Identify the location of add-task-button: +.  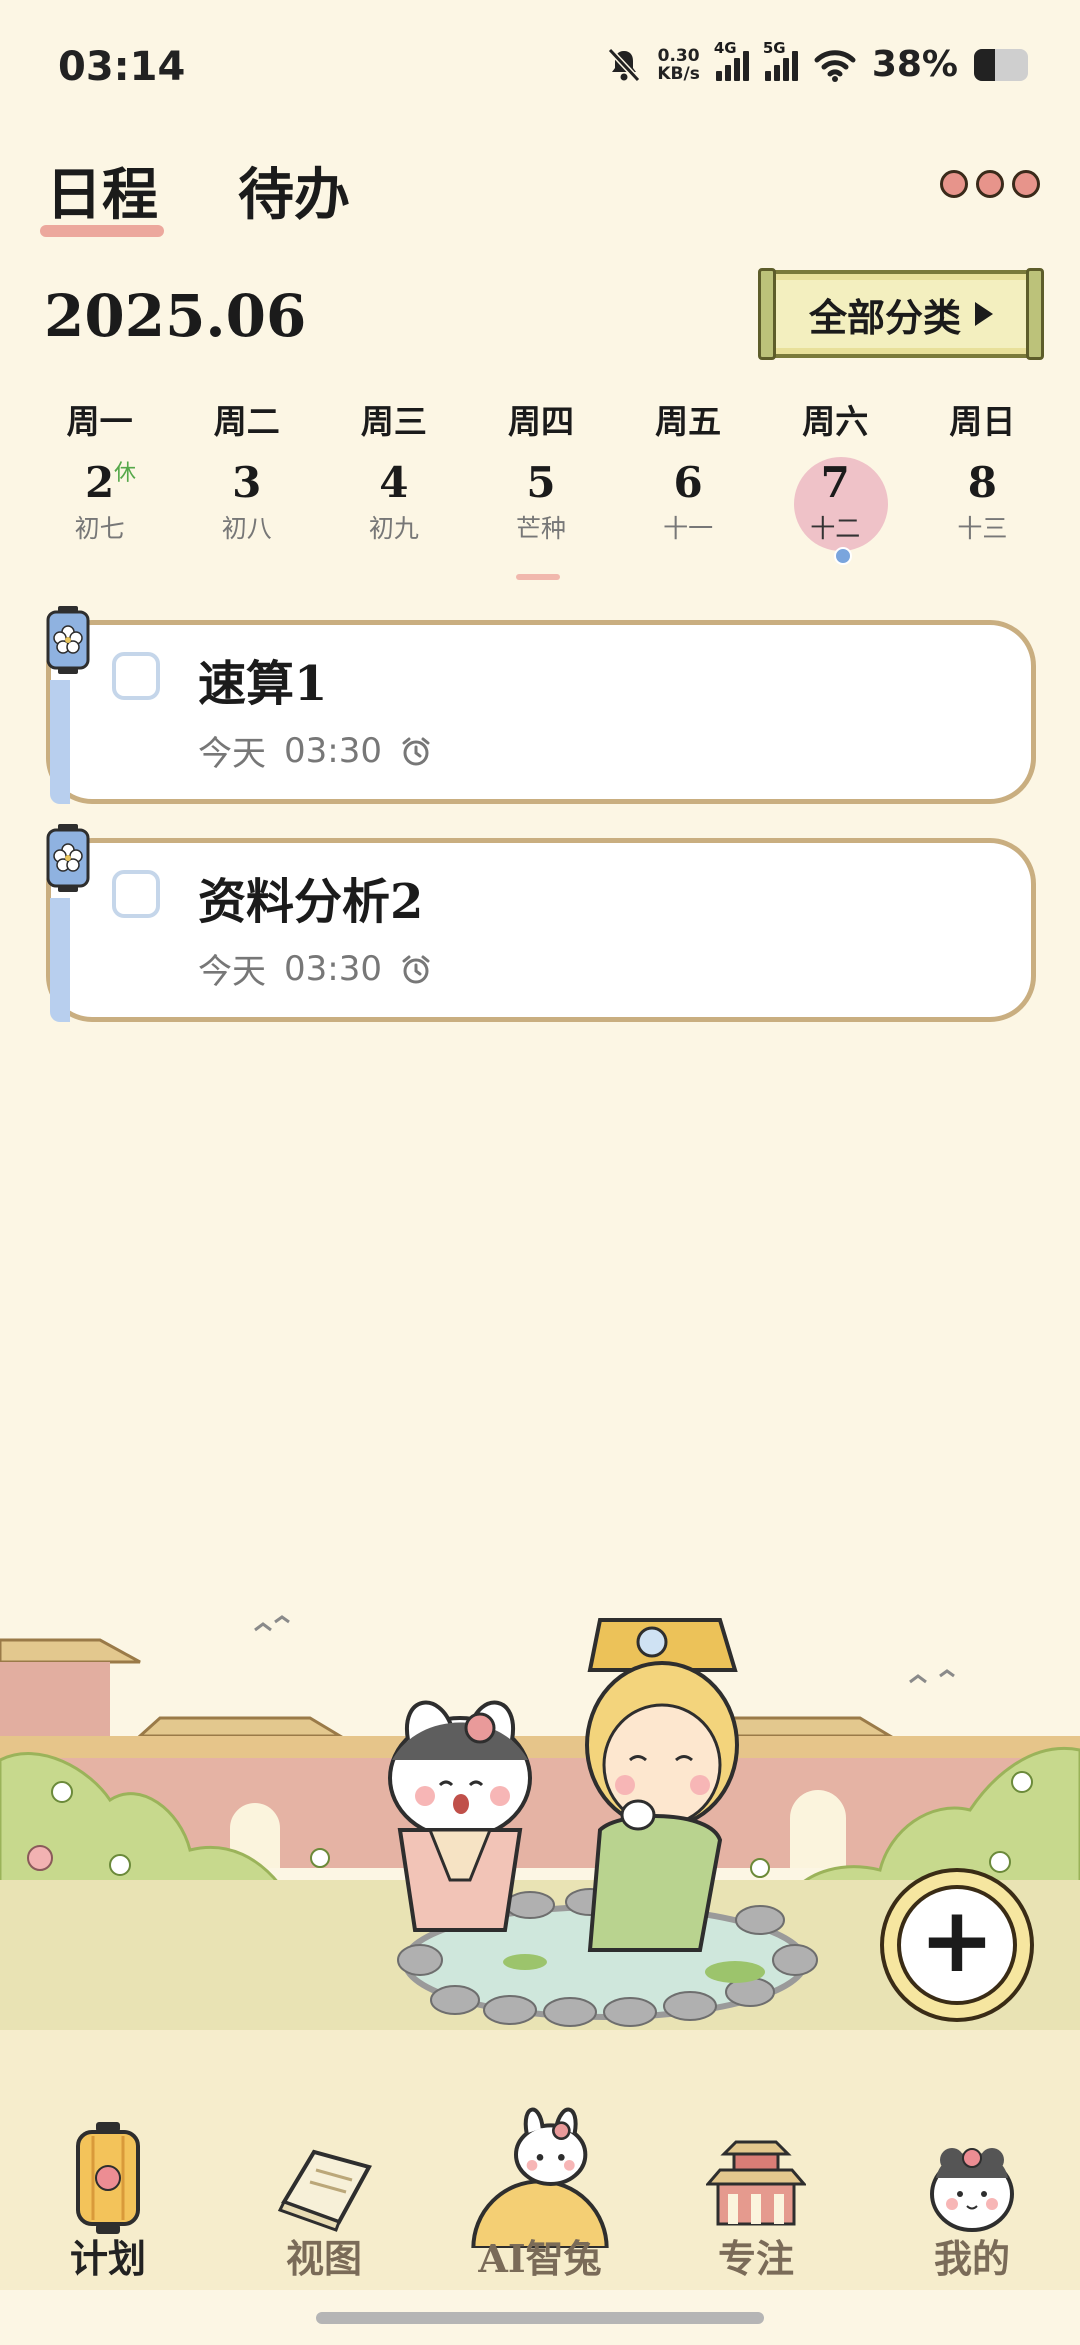
(957, 1945).